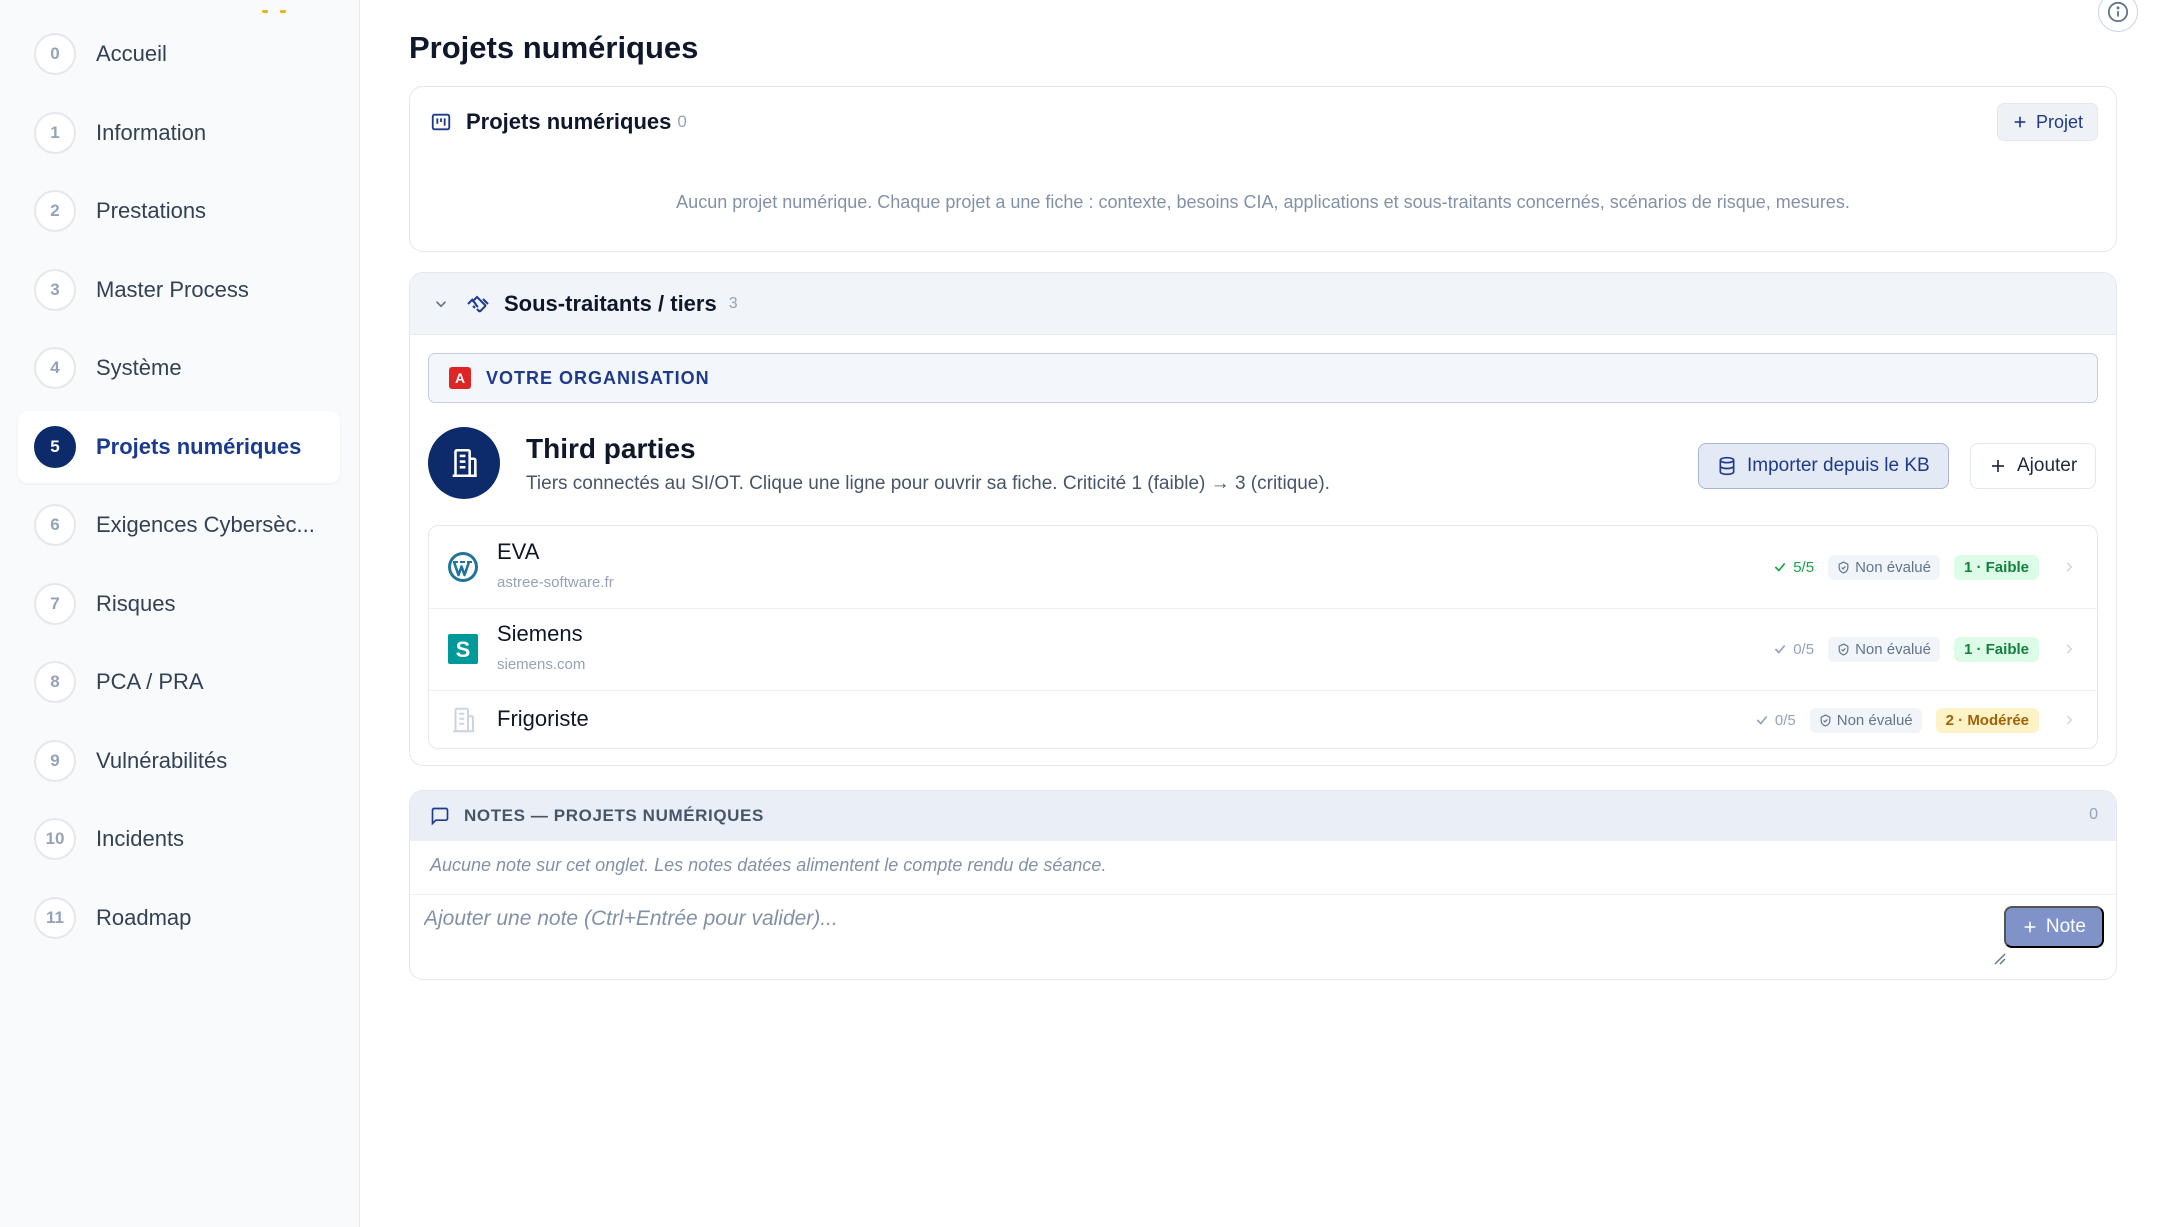 The width and height of the screenshot is (2160, 1227). What do you see at coordinates (150, 681) in the screenshot?
I see `sidebar-item-label: PCA / PRA` at bounding box center [150, 681].